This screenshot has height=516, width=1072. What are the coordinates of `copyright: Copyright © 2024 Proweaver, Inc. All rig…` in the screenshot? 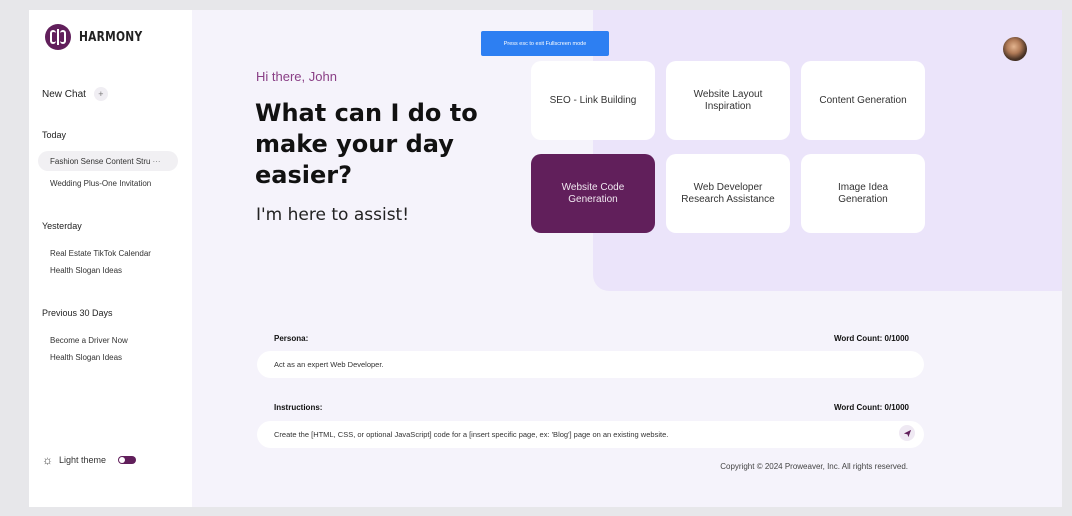 It's located at (814, 466).